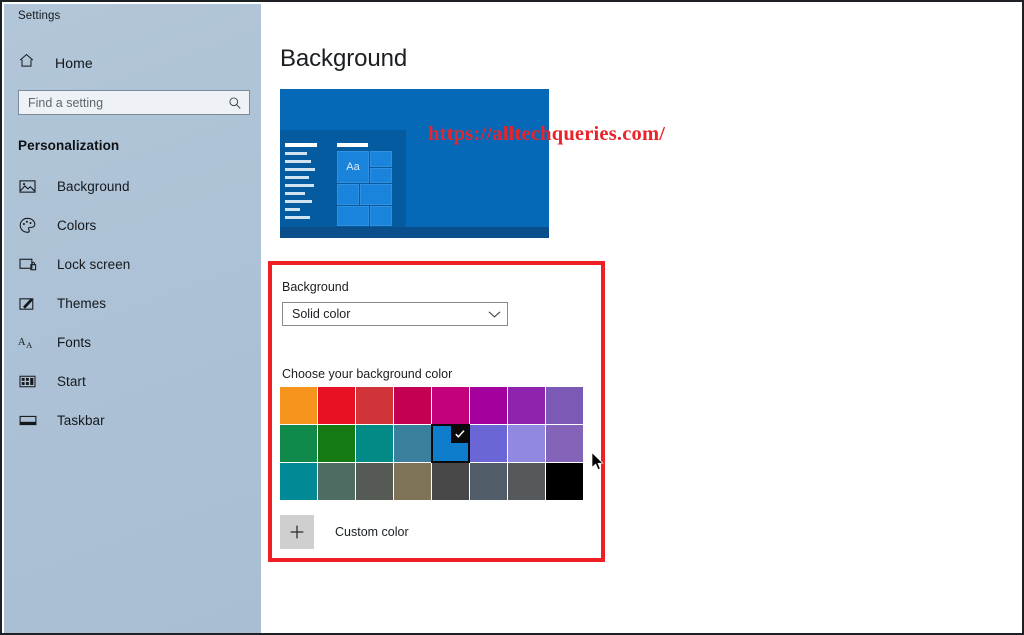 The image size is (1024, 635). Describe the element at coordinates (414, 232) in the screenshot. I see `preview-taskbar` at that location.